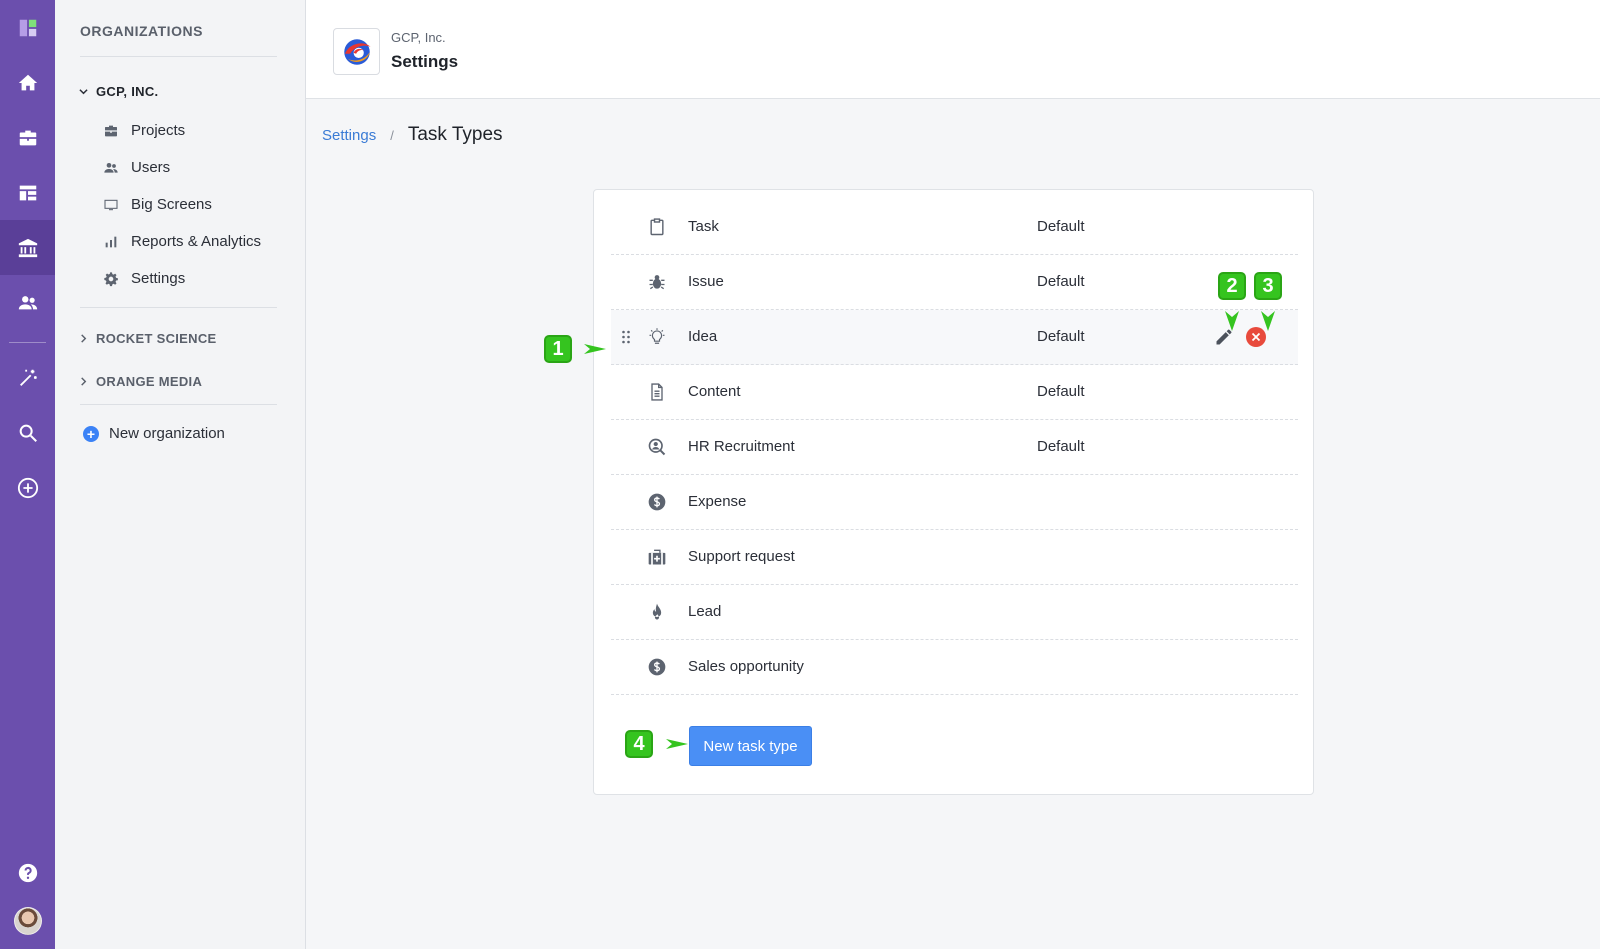 The image size is (1600, 949). I want to click on document-icon, so click(657, 392).